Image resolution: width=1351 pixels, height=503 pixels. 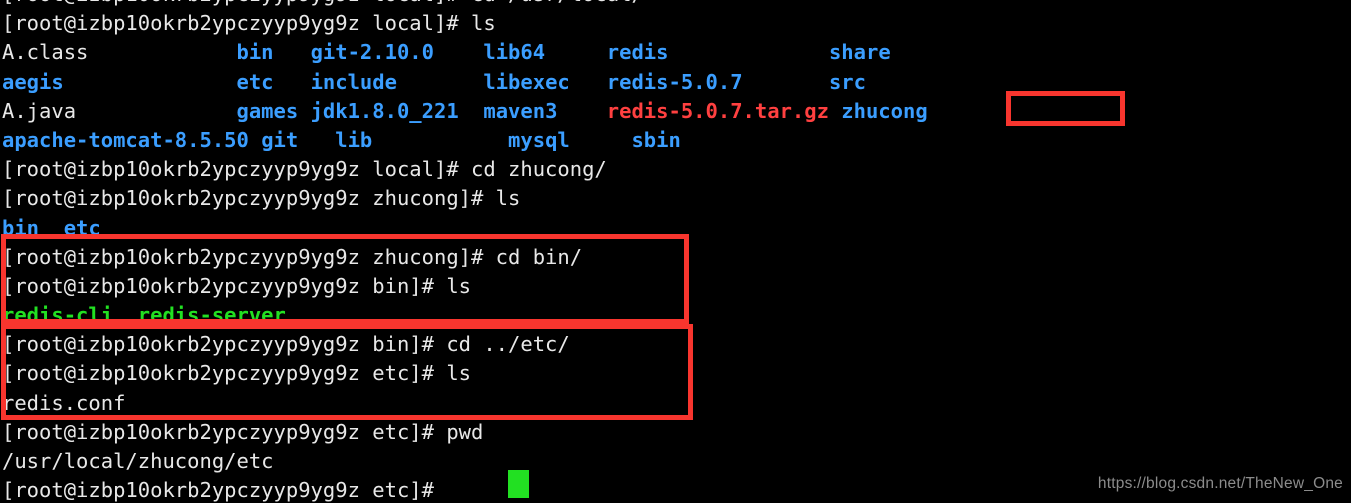 I want to click on terminal-text: etc, so click(x=273, y=81).